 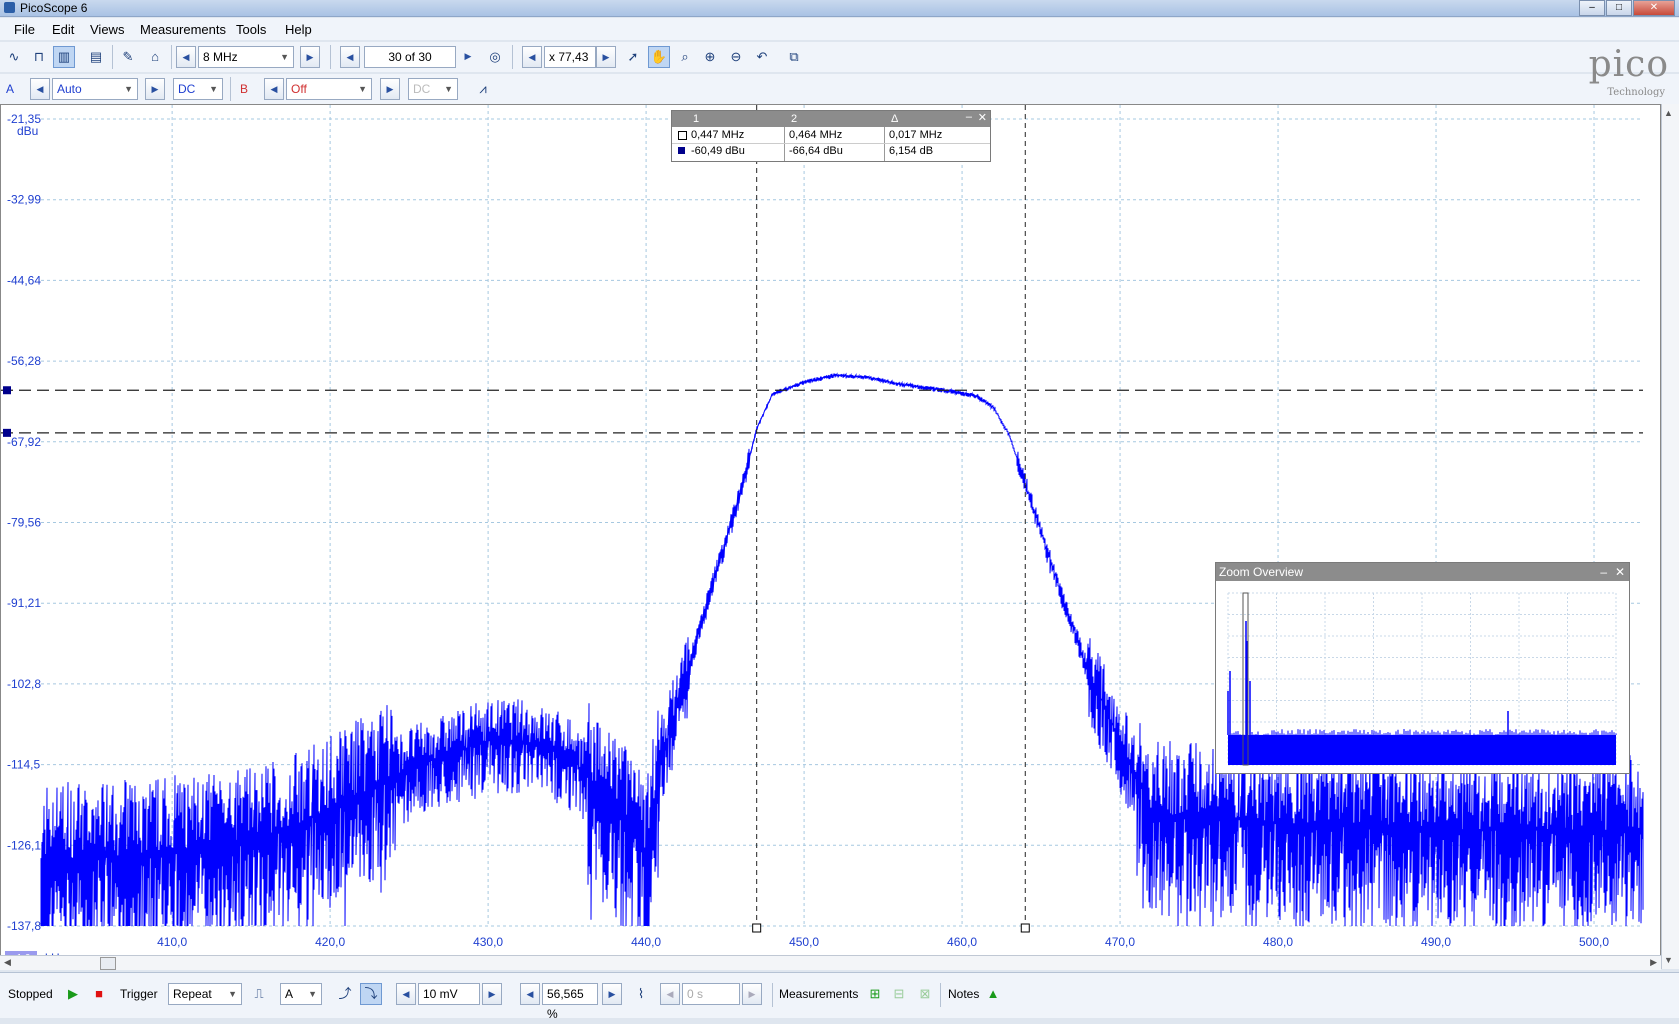 What do you see at coordinates (1668, 960) in the screenshot?
I see `scroll-down-icon: ▼` at bounding box center [1668, 960].